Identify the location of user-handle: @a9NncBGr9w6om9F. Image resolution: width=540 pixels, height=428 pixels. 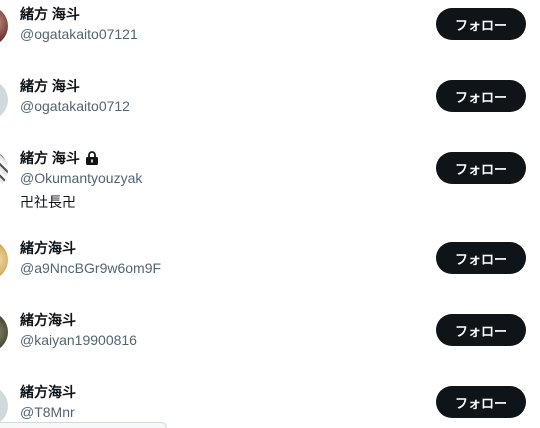
(90, 268).